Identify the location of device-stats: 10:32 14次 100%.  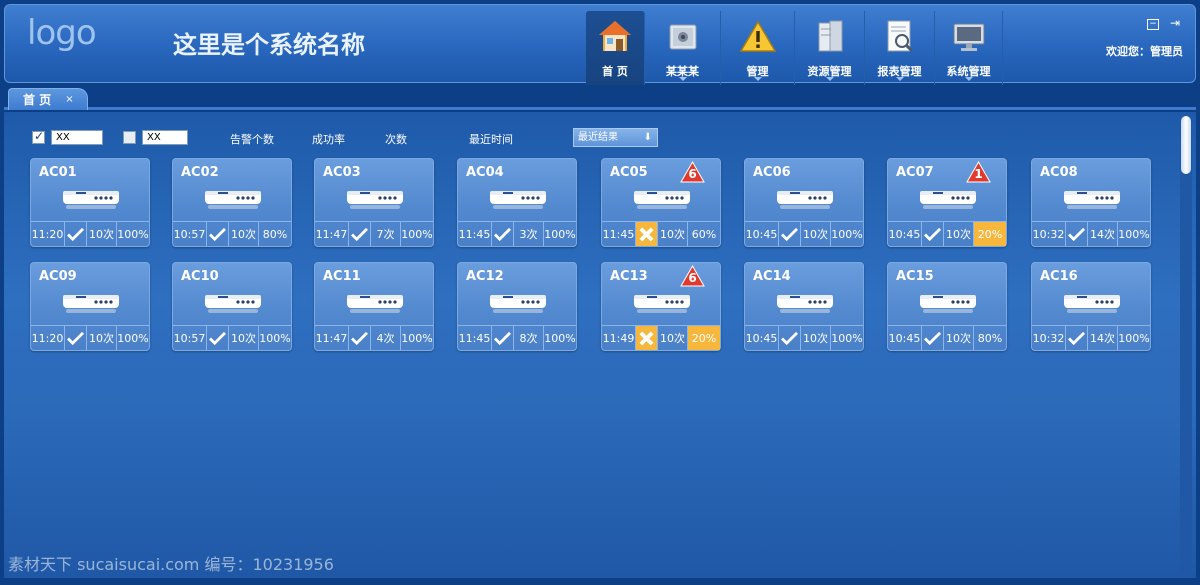
(1091, 233).